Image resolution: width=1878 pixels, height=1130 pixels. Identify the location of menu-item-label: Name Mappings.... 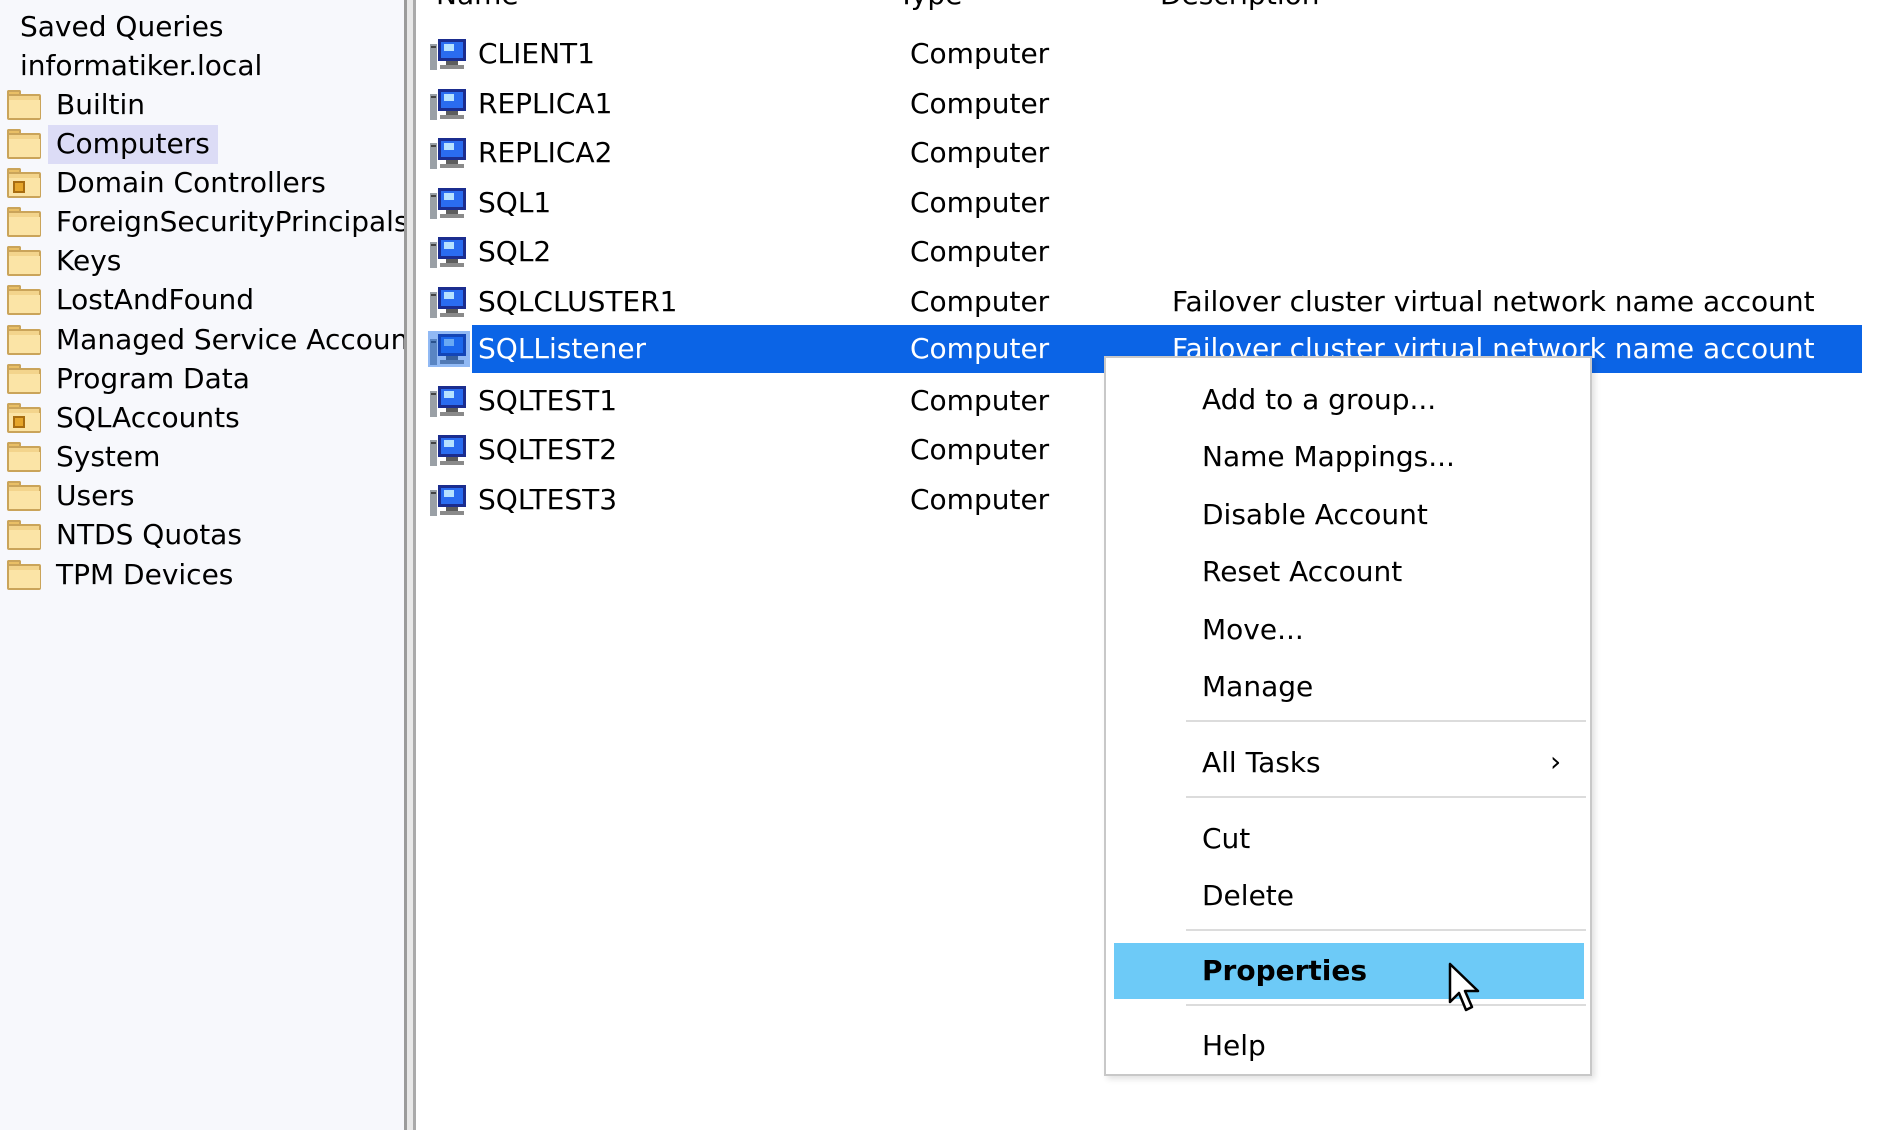
(1328, 456).